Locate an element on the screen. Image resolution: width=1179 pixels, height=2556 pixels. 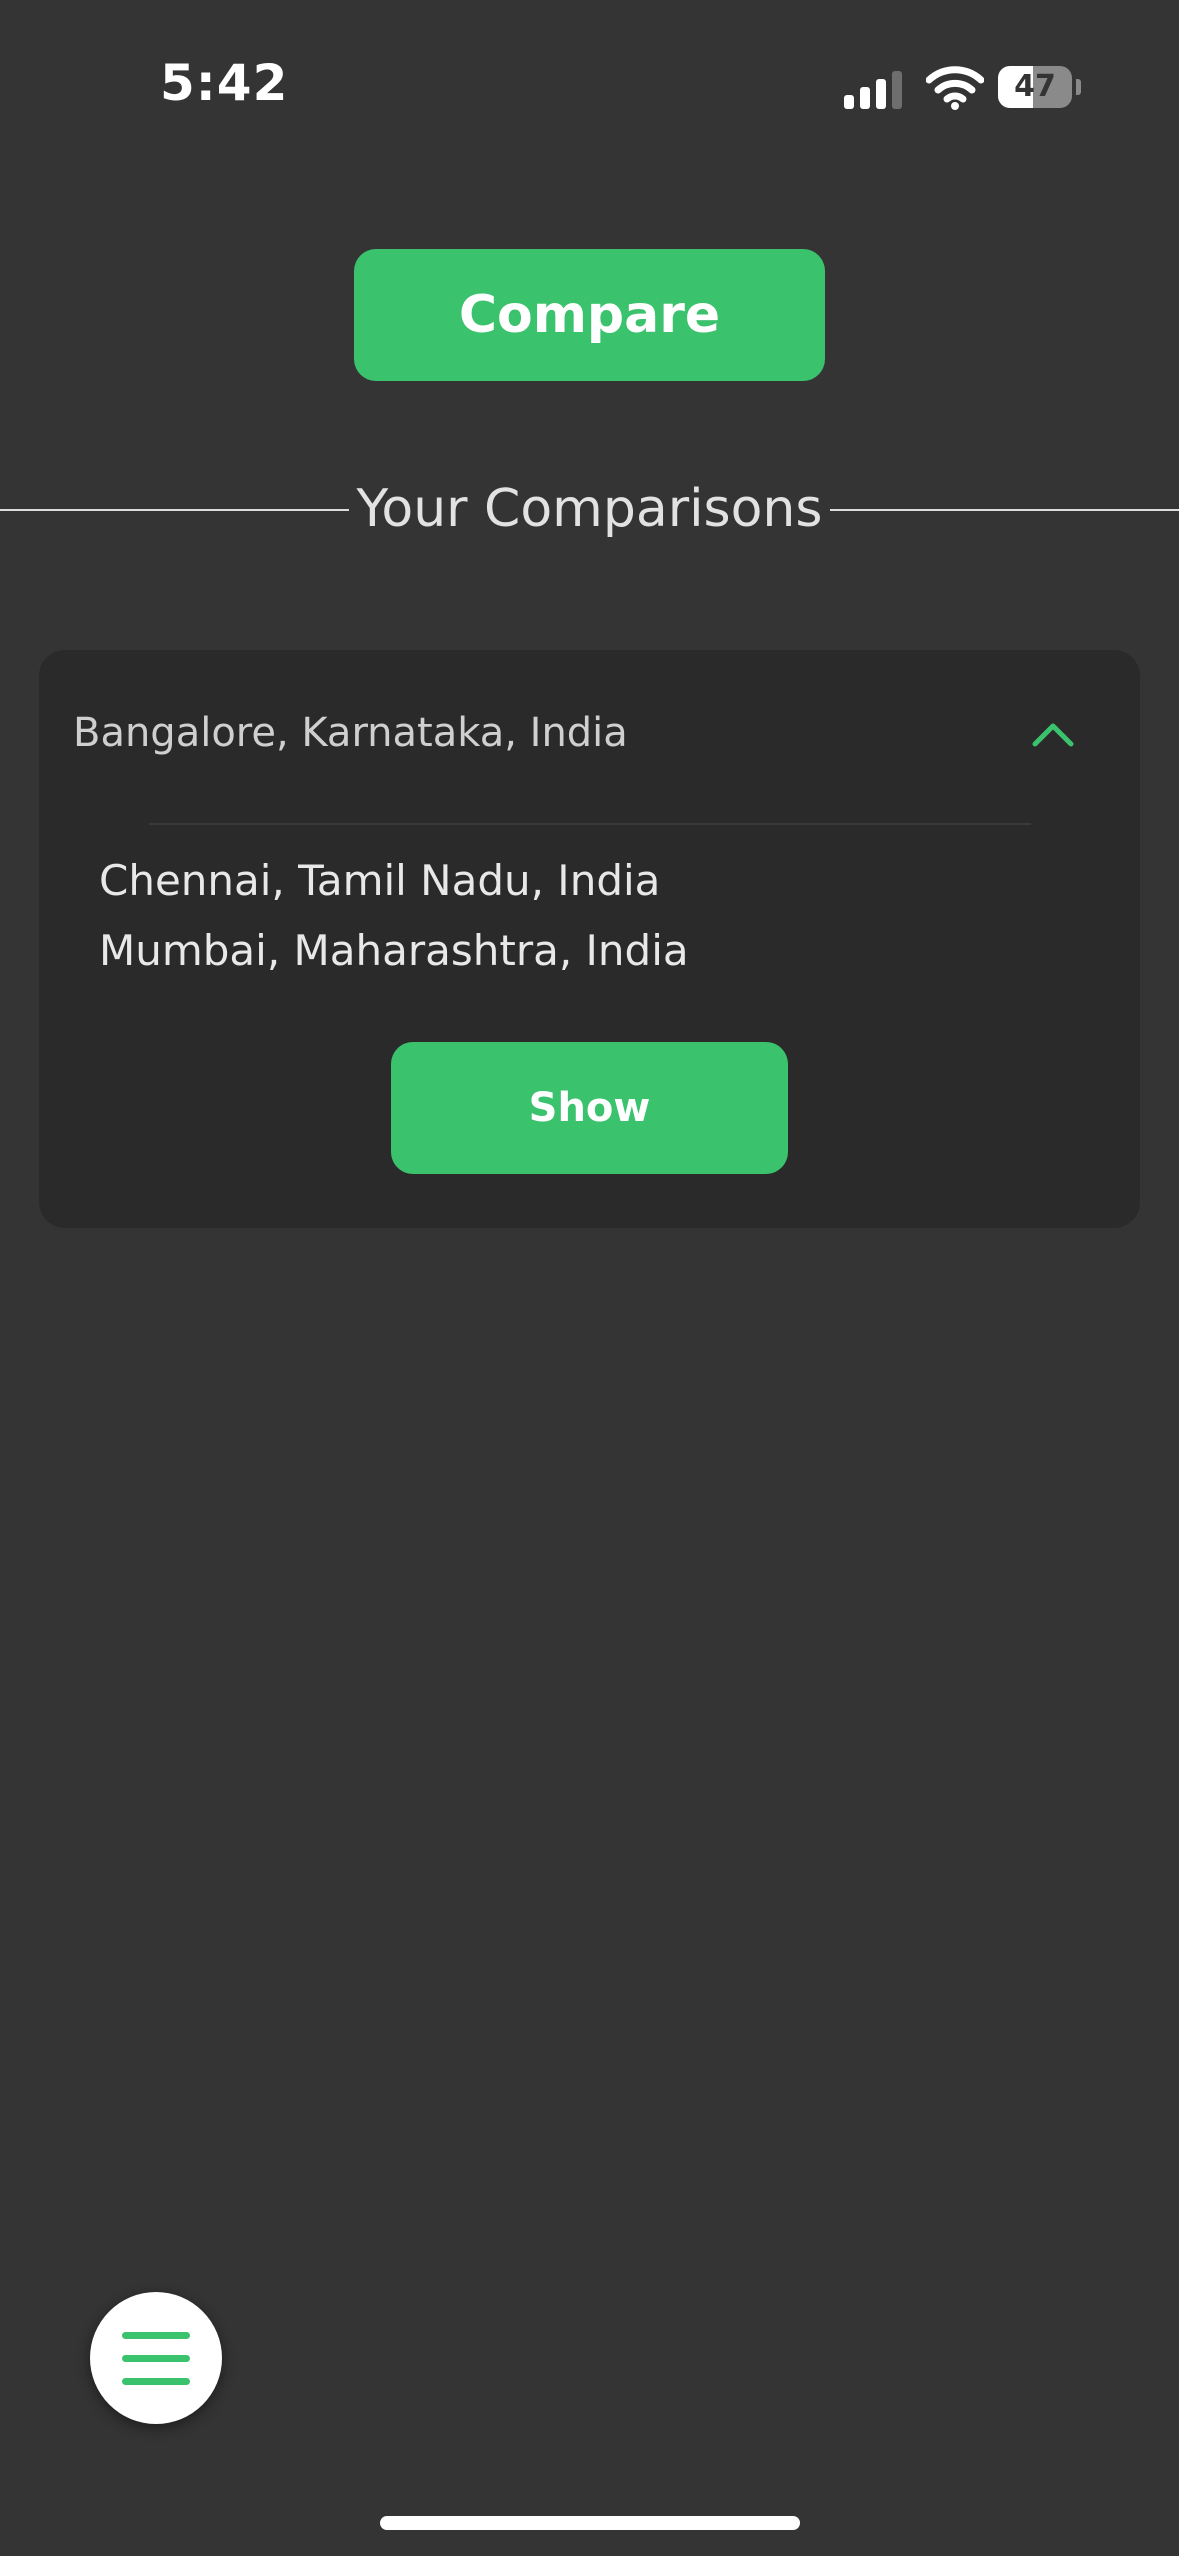
status-icons: 47 is located at coordinates (964, 87).